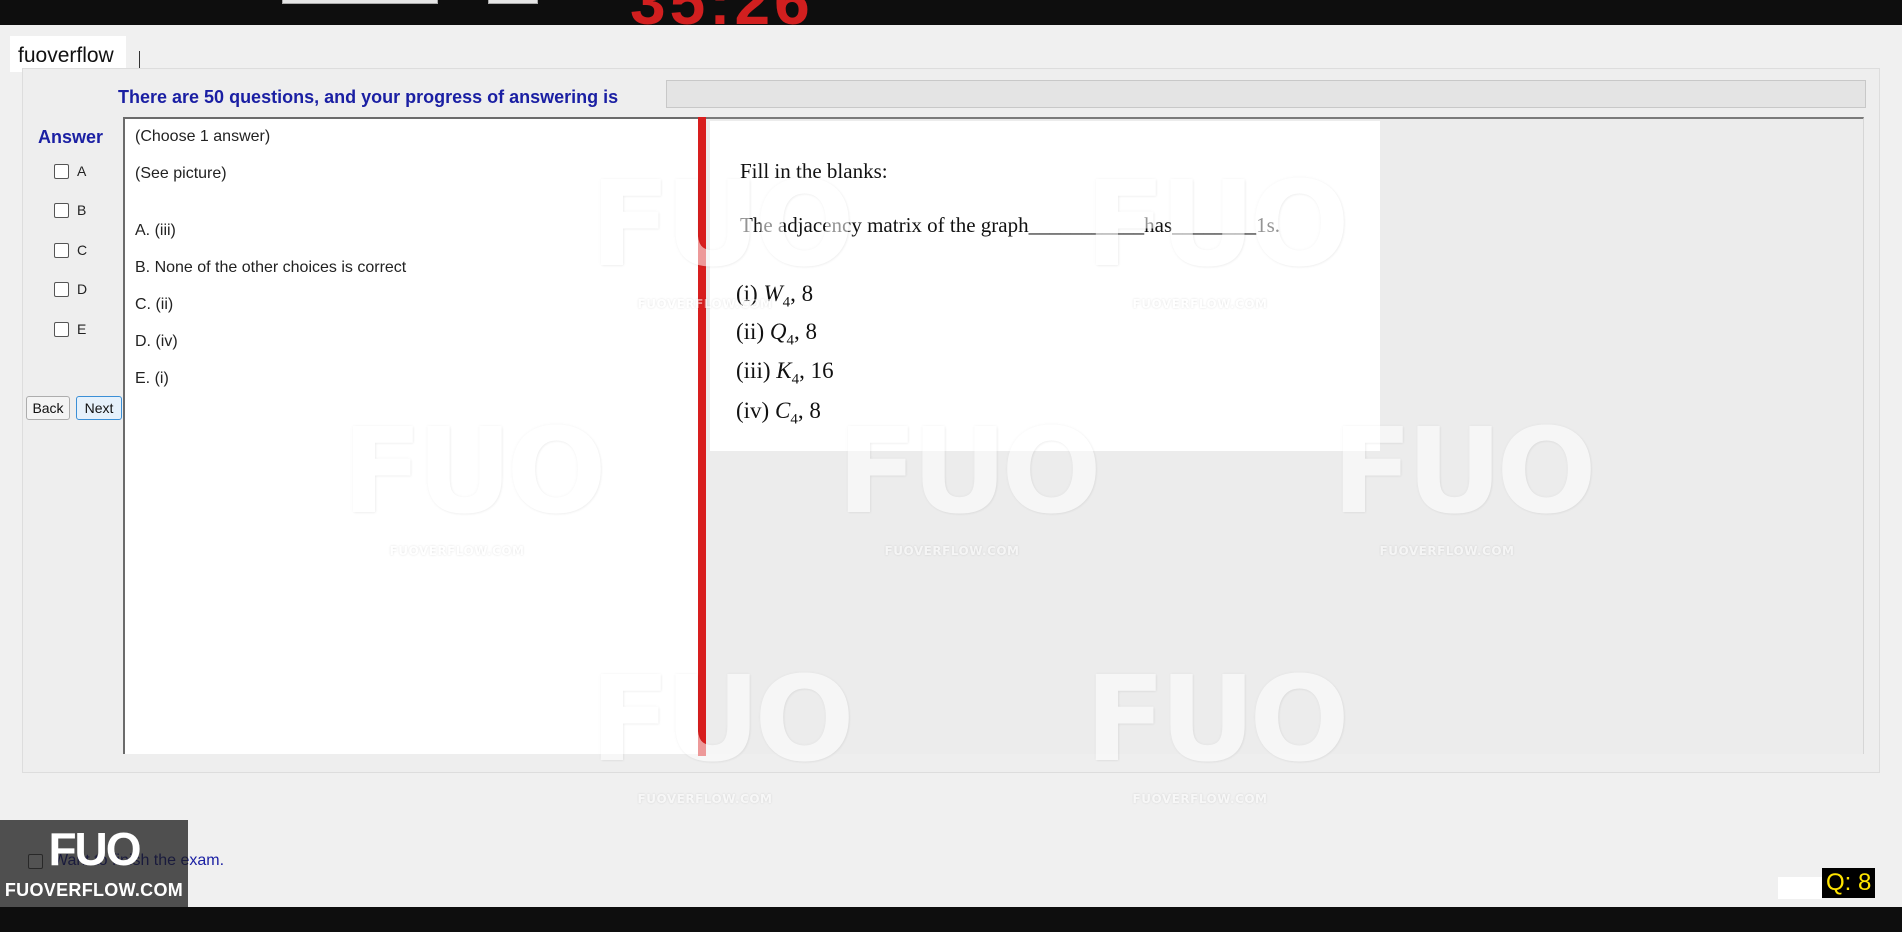 The height and width of the screenshot is (932, 1902). What do you see at coordinates (722, 12) in the screenshot?
I see `exam-timer: 35:26` at bounding box center [722, 12].